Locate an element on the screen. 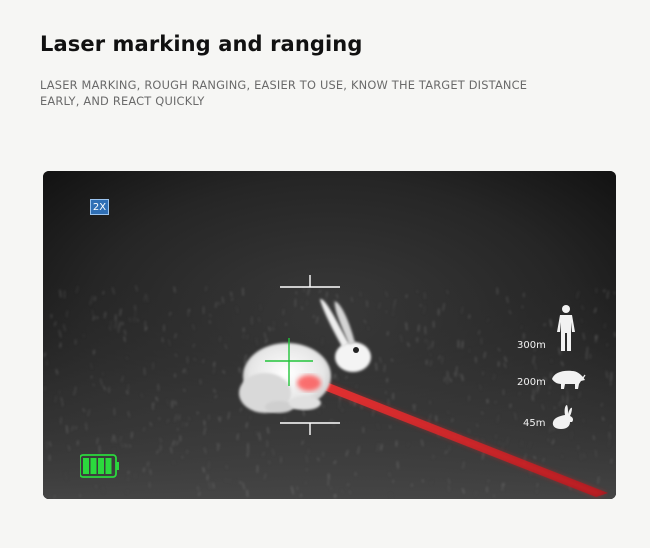  rabbit-icon is located at coordinates (563, 417).